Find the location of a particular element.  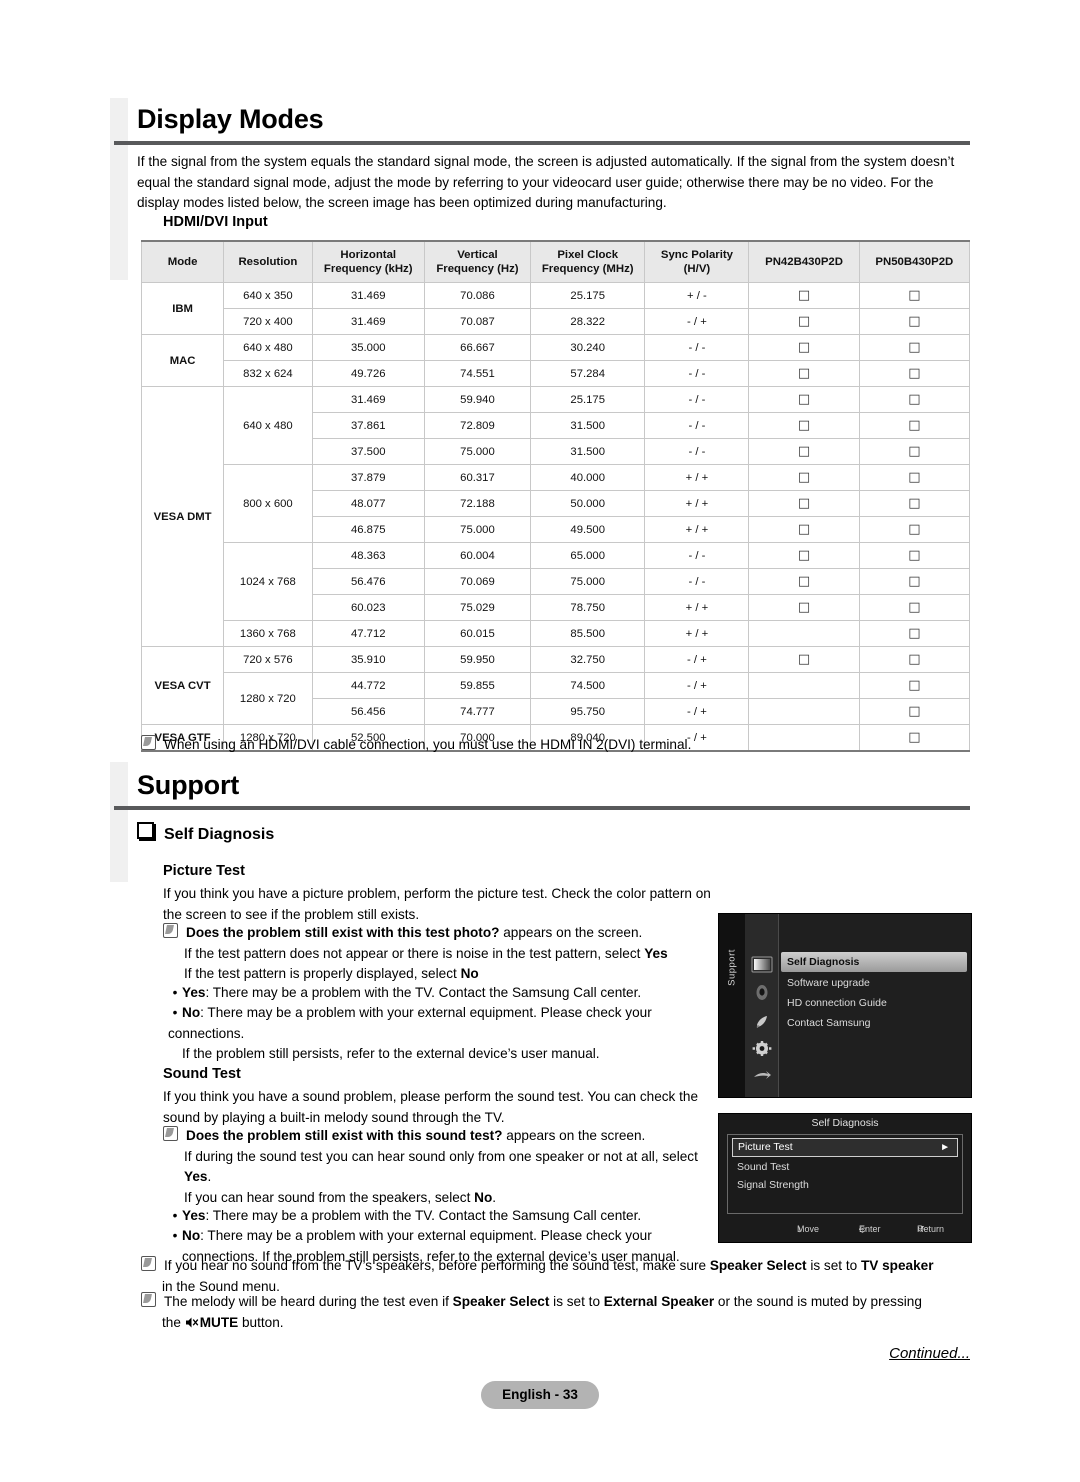

page-title-support: Support is located at coordinates (188, 785).